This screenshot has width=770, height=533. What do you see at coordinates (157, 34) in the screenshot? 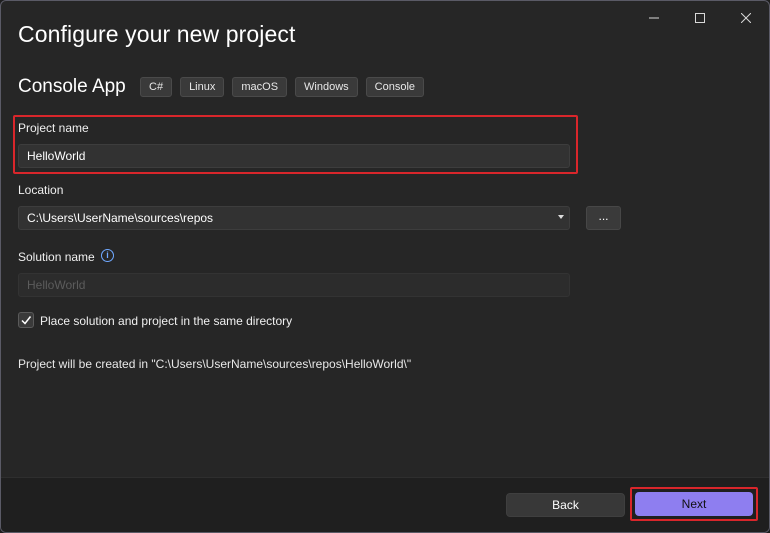
I see `dialog-title: Configure your new project` at bounding box center [157, 34].